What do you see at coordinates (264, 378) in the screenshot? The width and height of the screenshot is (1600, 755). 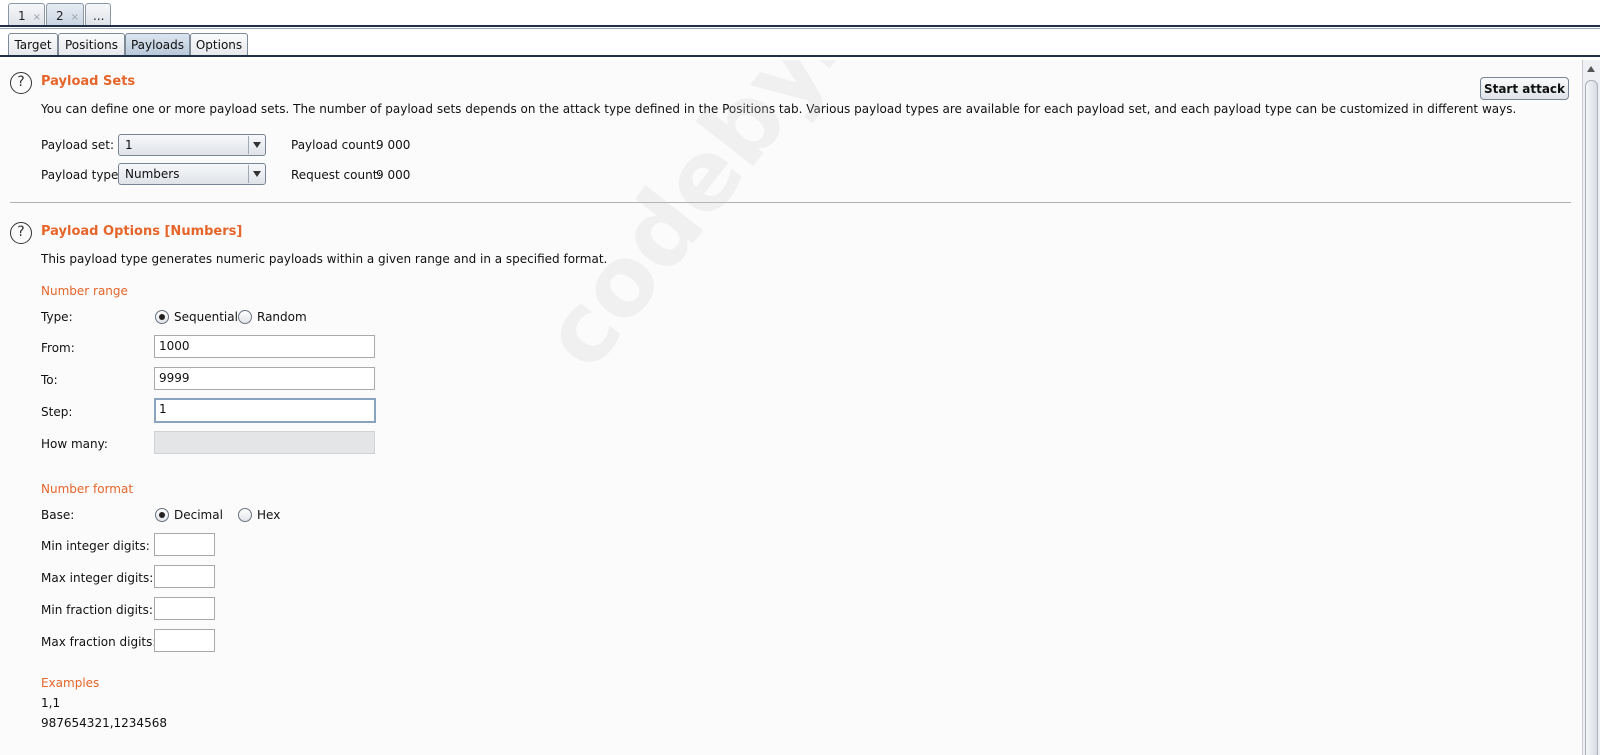 I see `to-input: 9999` at bounding box center [264, 378].